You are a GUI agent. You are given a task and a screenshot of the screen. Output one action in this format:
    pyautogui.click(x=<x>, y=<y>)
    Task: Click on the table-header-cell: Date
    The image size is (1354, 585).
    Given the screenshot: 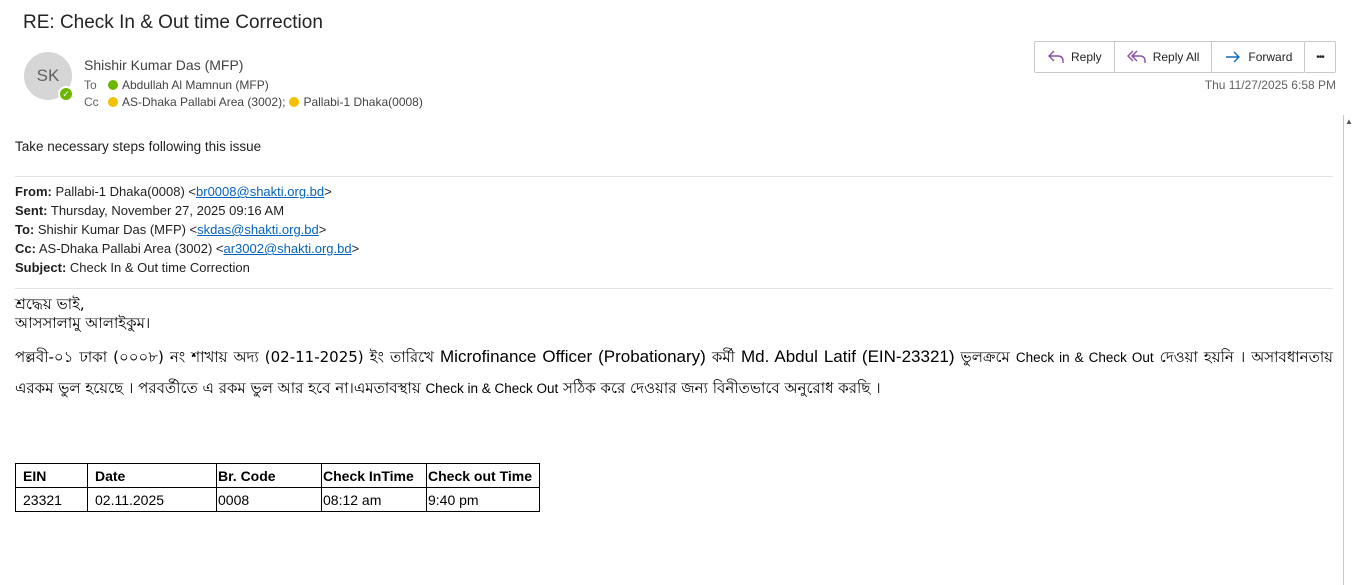 What is the action you would take?
    pyautogui.click(x=152, y=475)
    